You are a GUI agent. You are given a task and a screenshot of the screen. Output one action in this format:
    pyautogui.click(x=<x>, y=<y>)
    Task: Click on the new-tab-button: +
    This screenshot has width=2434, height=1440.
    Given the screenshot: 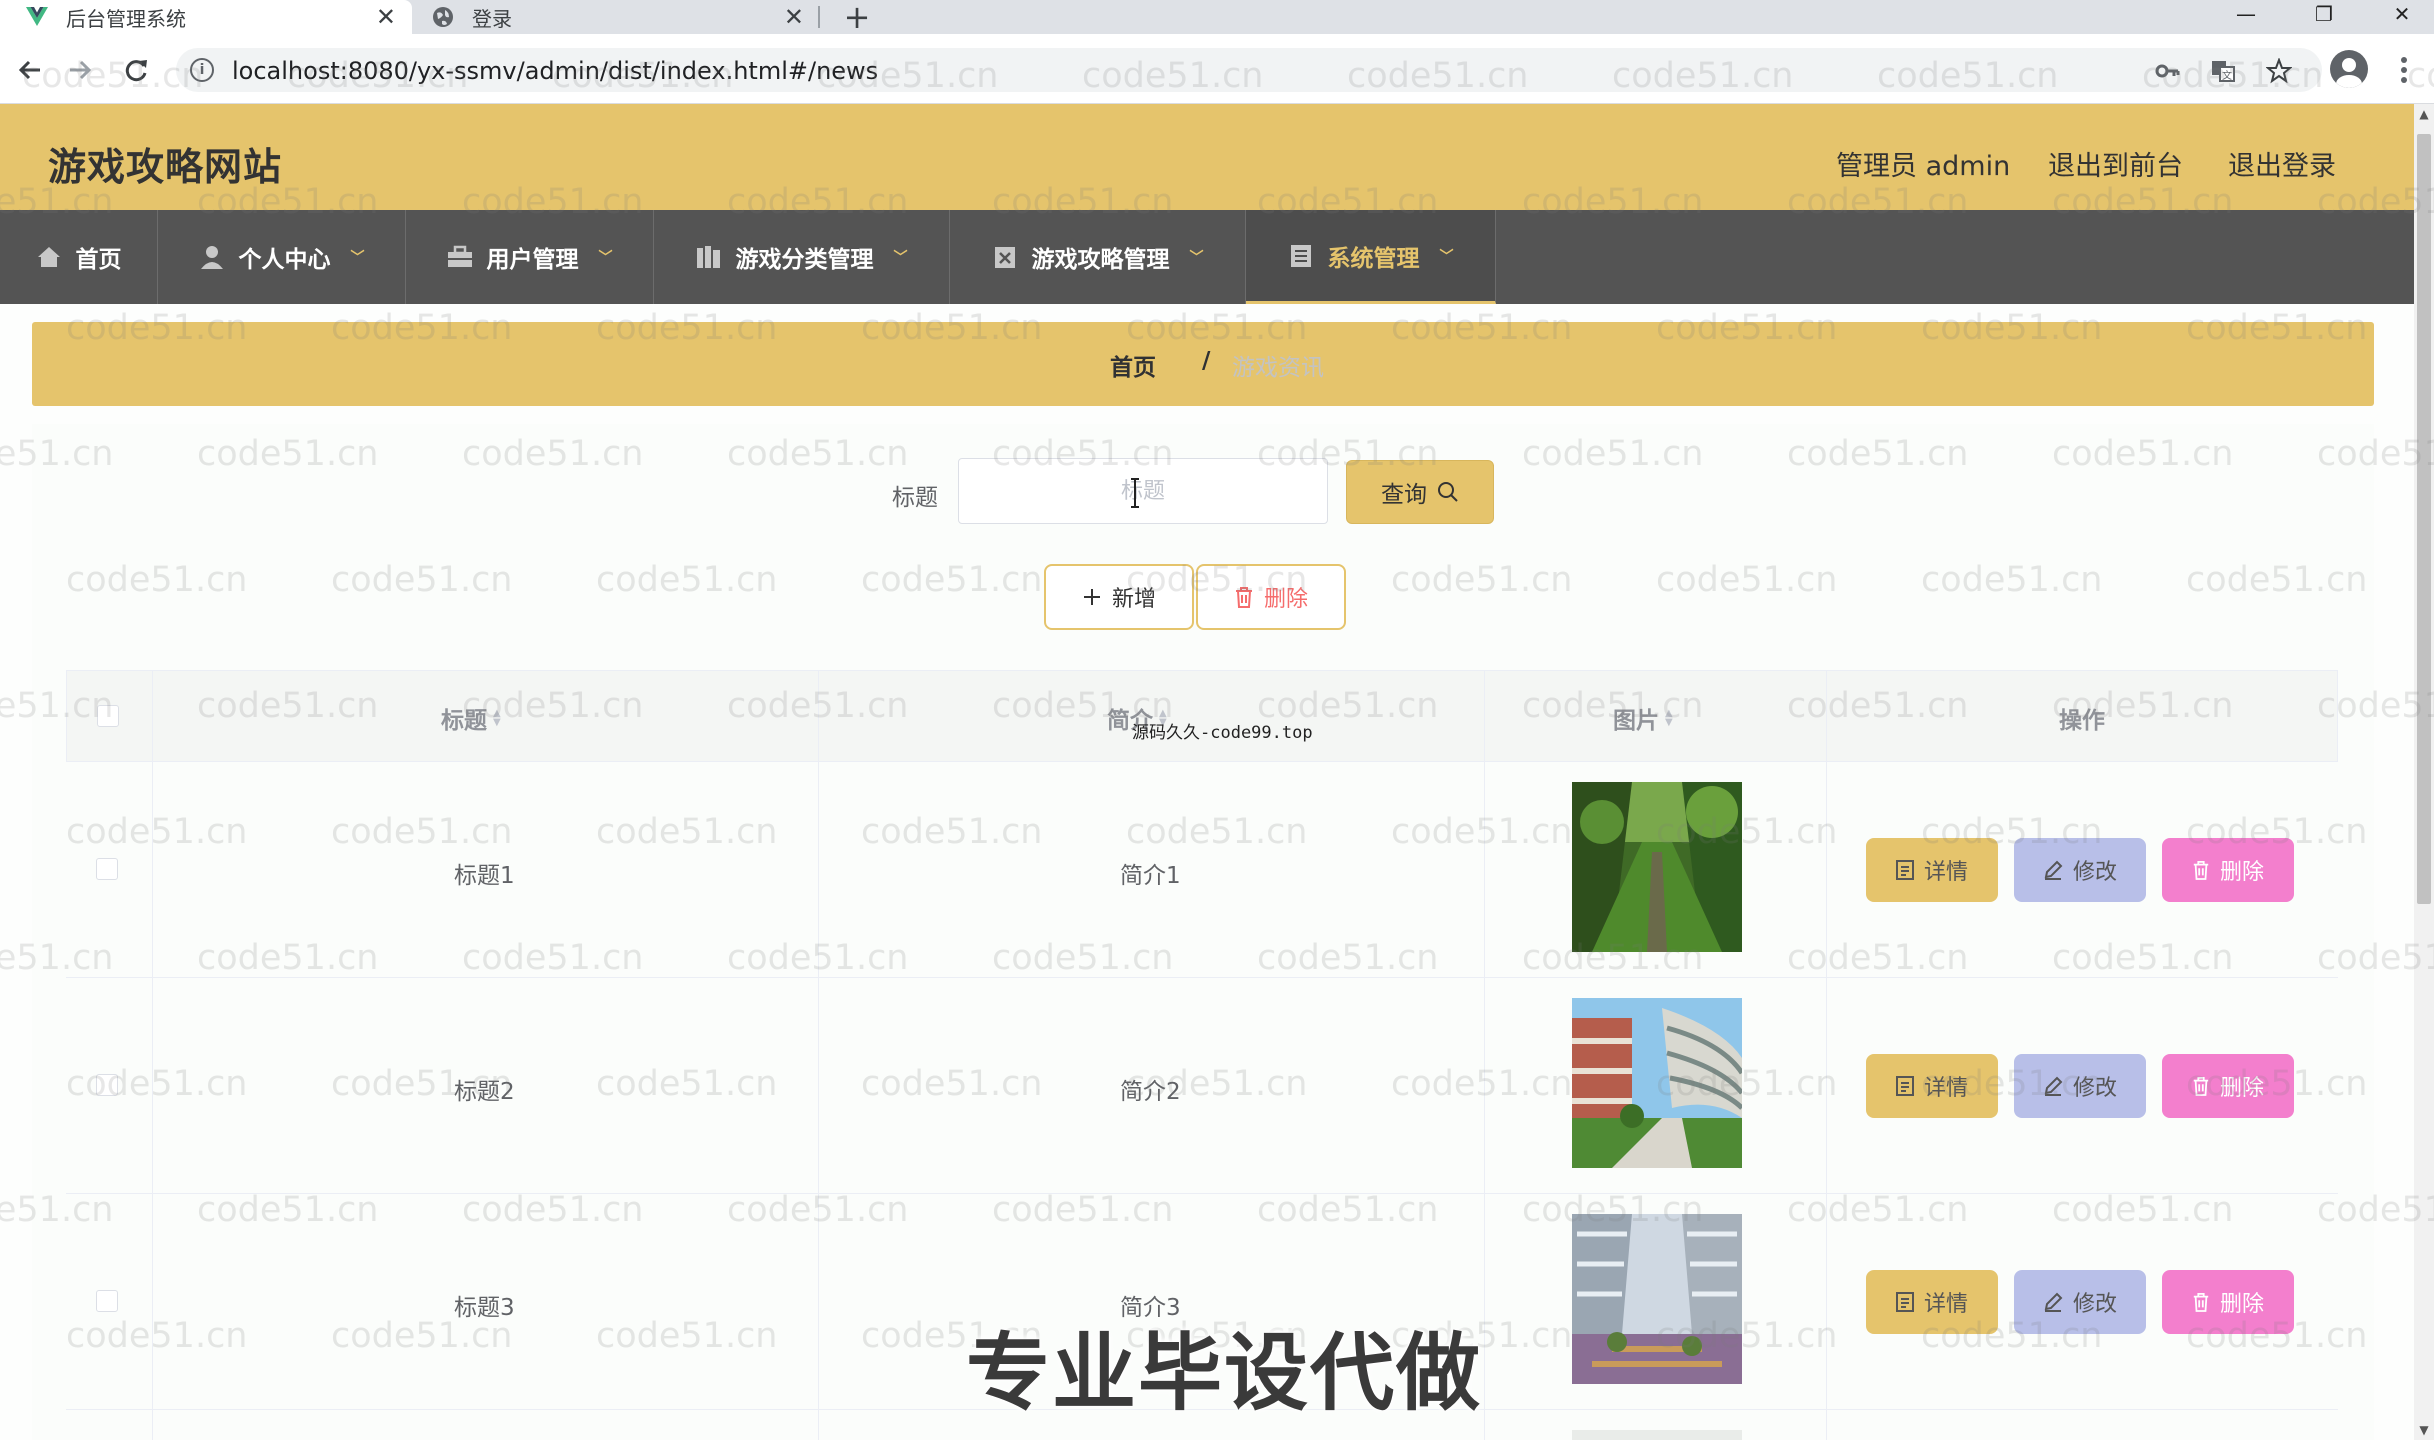 What is the action you would take?
    pyautogui.click(x=857, y=18)
    